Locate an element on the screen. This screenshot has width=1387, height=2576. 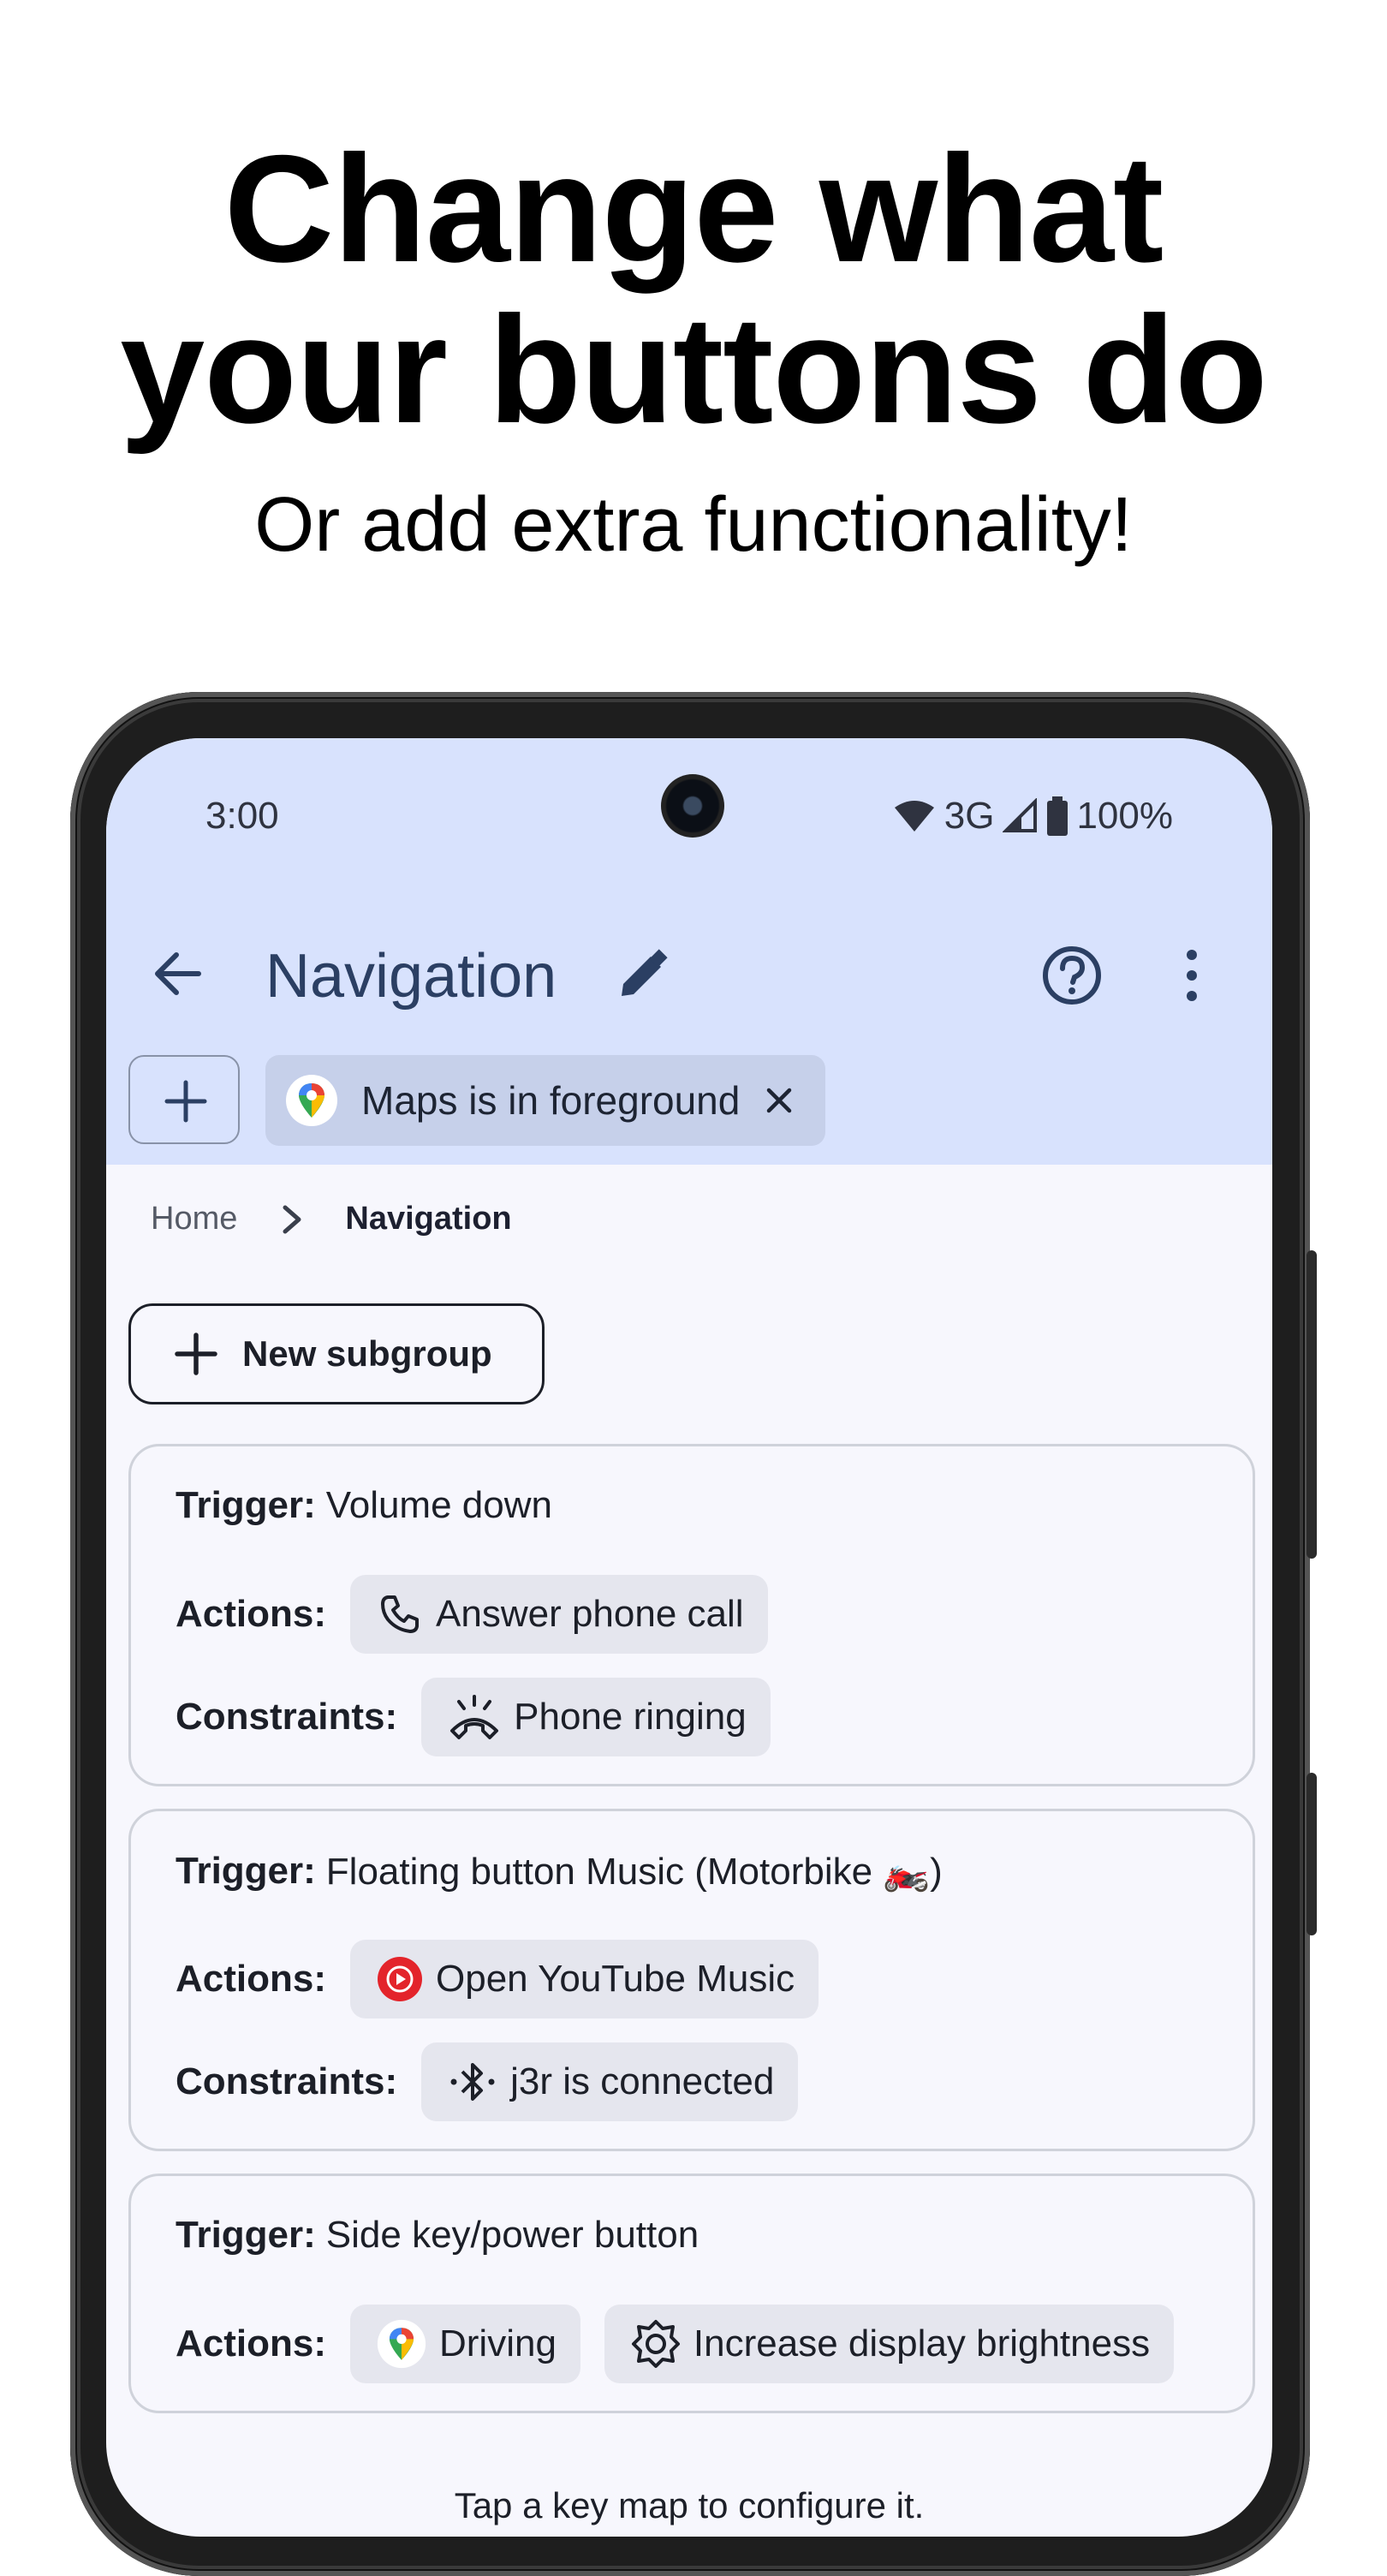
phone-ringing-icon is located at coordinates (474, 1717).